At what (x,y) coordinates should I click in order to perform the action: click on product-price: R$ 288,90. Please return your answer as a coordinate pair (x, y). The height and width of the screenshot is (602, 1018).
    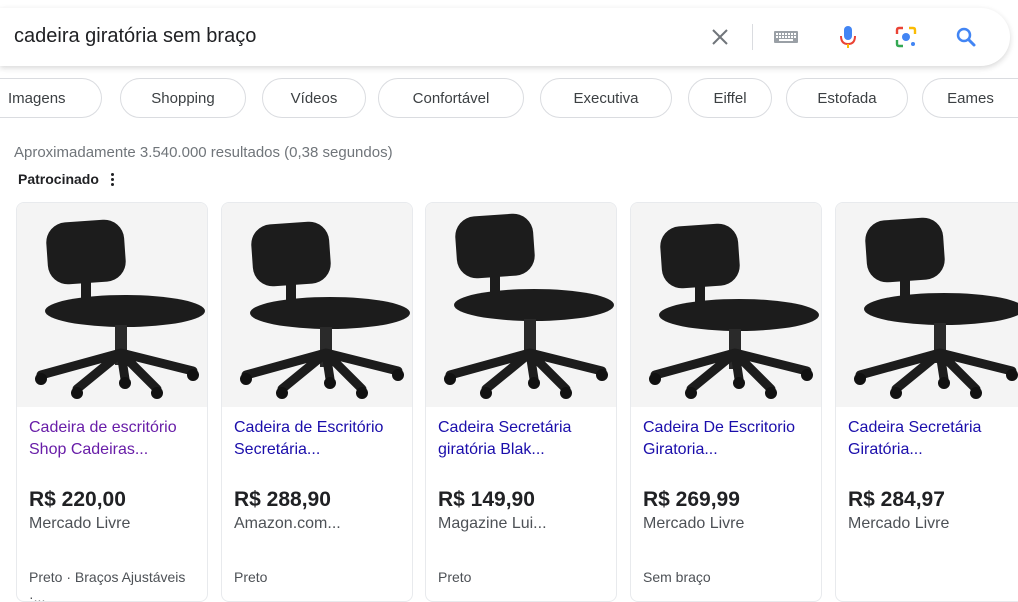
    Looking at the image, I should click on (282, 499).